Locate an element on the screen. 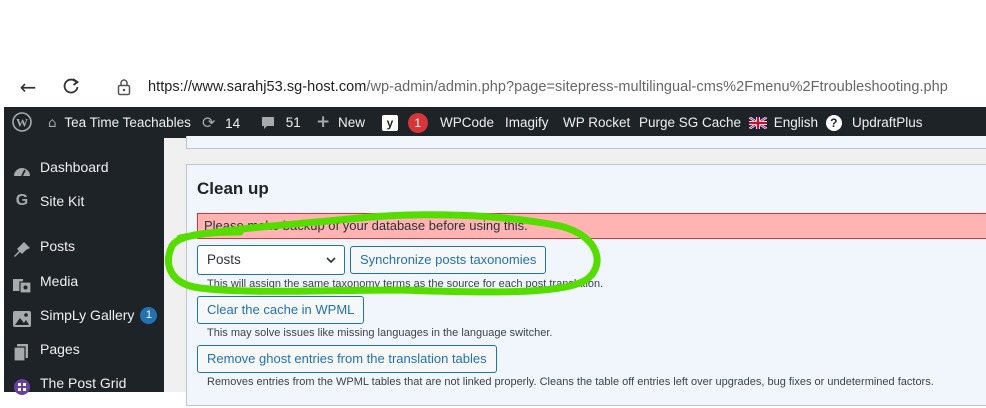  sidebar-item-posts: Posts is located at coordinates (84, 246).